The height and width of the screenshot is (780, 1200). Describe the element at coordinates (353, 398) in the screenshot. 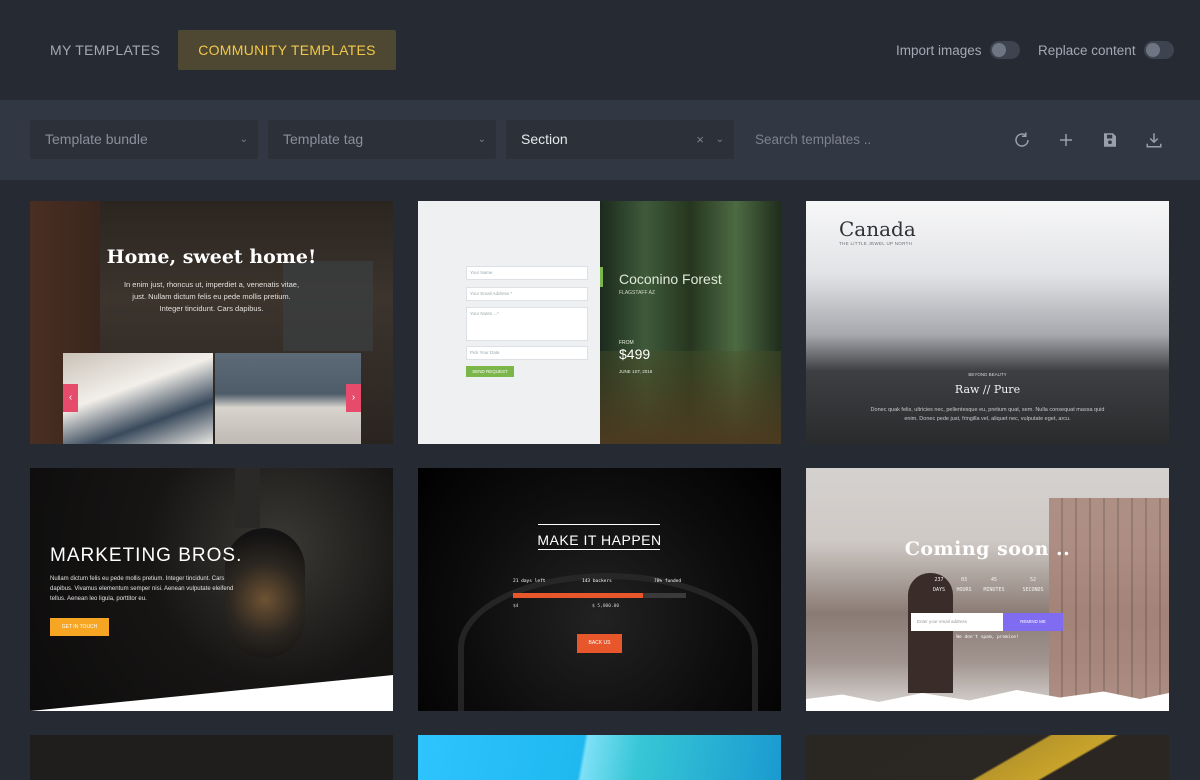

I see `chevron-right-icon: ›` at that location.